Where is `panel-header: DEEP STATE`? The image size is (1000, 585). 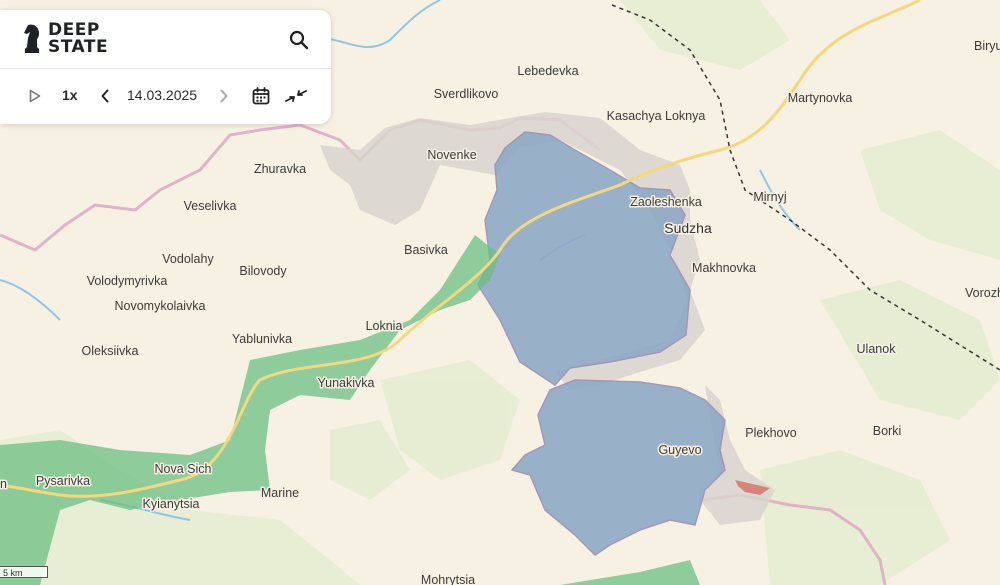 panel-header: DEEP STATE is located at coordinates (165, 39).